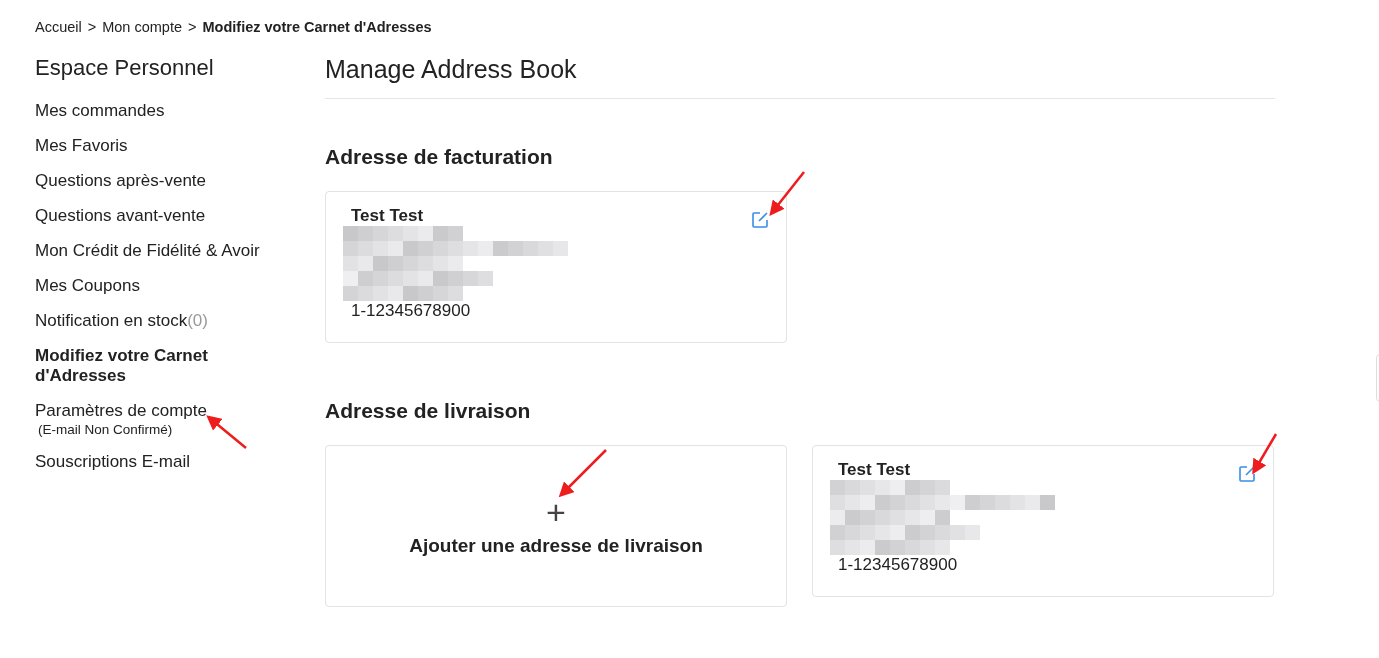 The height and width of the screenshot is (658, 1379). Describe the element at coordinates (165, 146) in the screenshot. I see `sidebar-link: Mes Favoris` at that location.